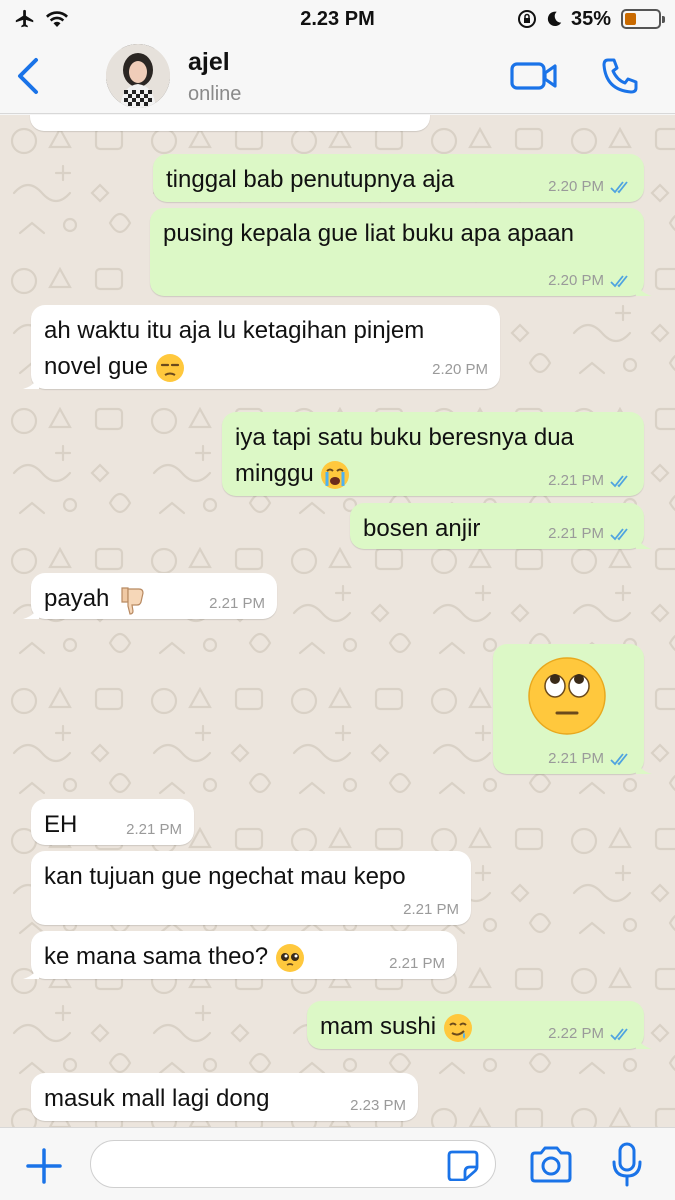 The image size is (675, 1200). I want to click on message-bubble-outgoing: 2.21 PM, so click(572, 709).